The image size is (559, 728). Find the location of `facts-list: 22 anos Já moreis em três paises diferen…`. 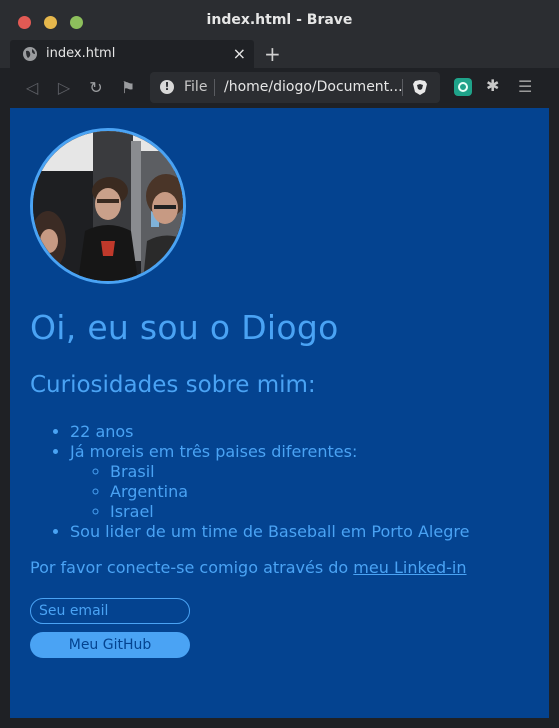

facts-list: 22 anos Já moreis em três paises diferen… is located at coordinates (249, 482).